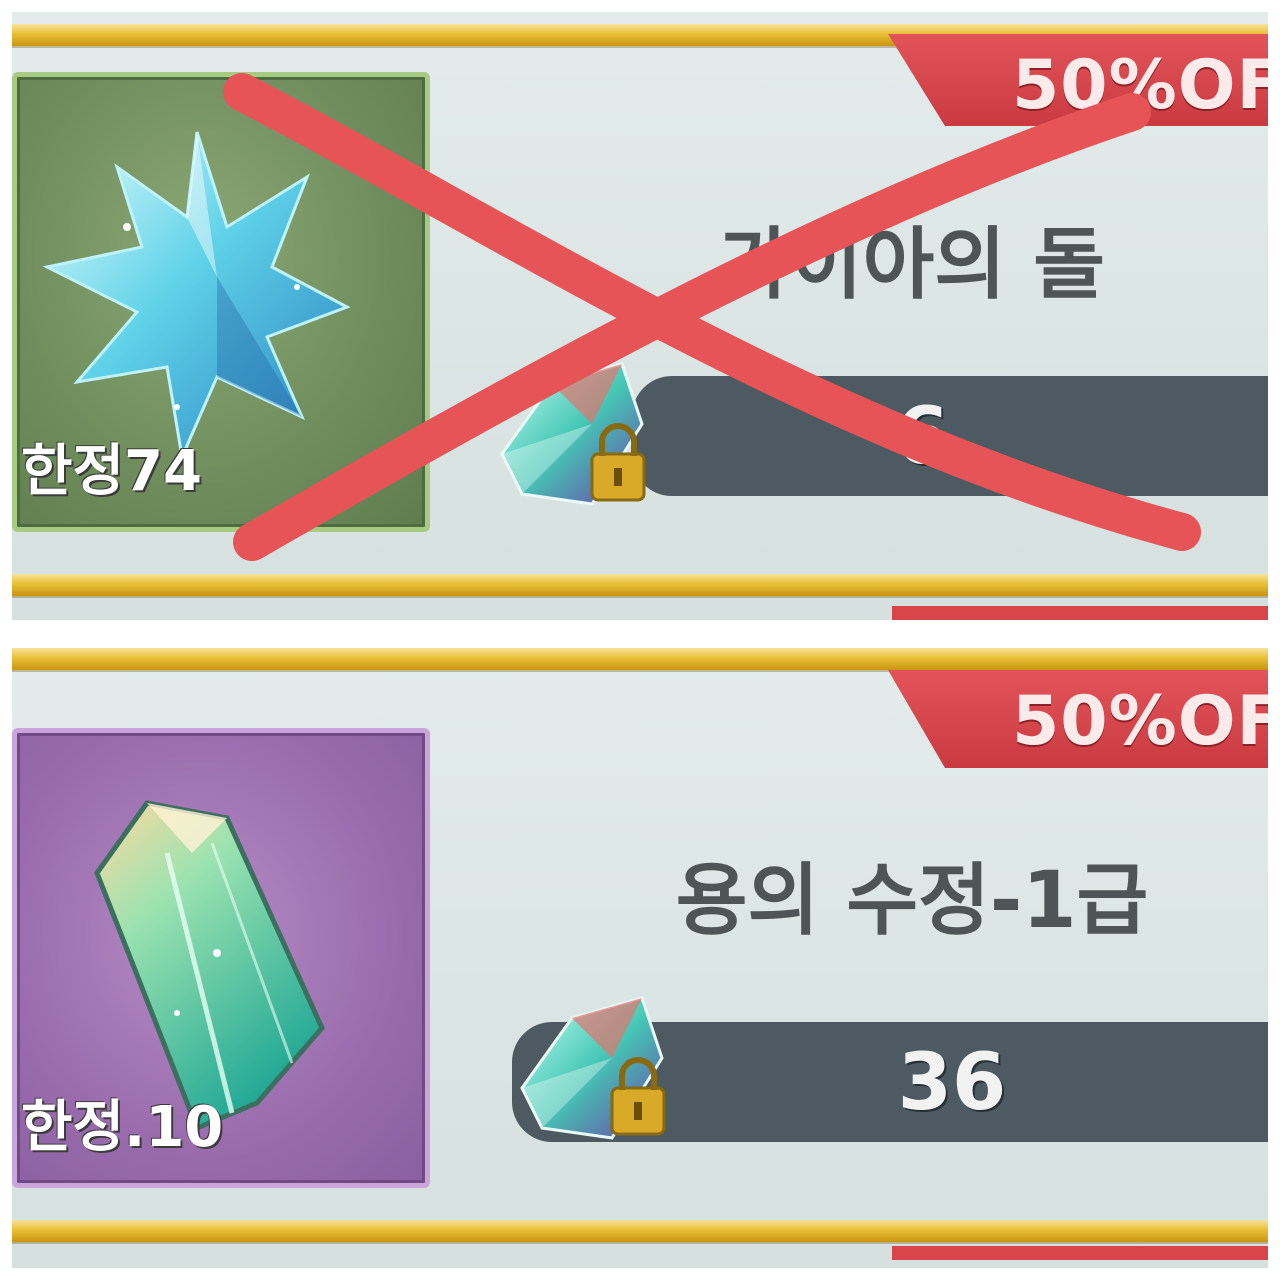  What do you see at coordinates (111, 471) in the screenshot?
I see `limit-count-label: 한정74` at bounding box center [111, 471].